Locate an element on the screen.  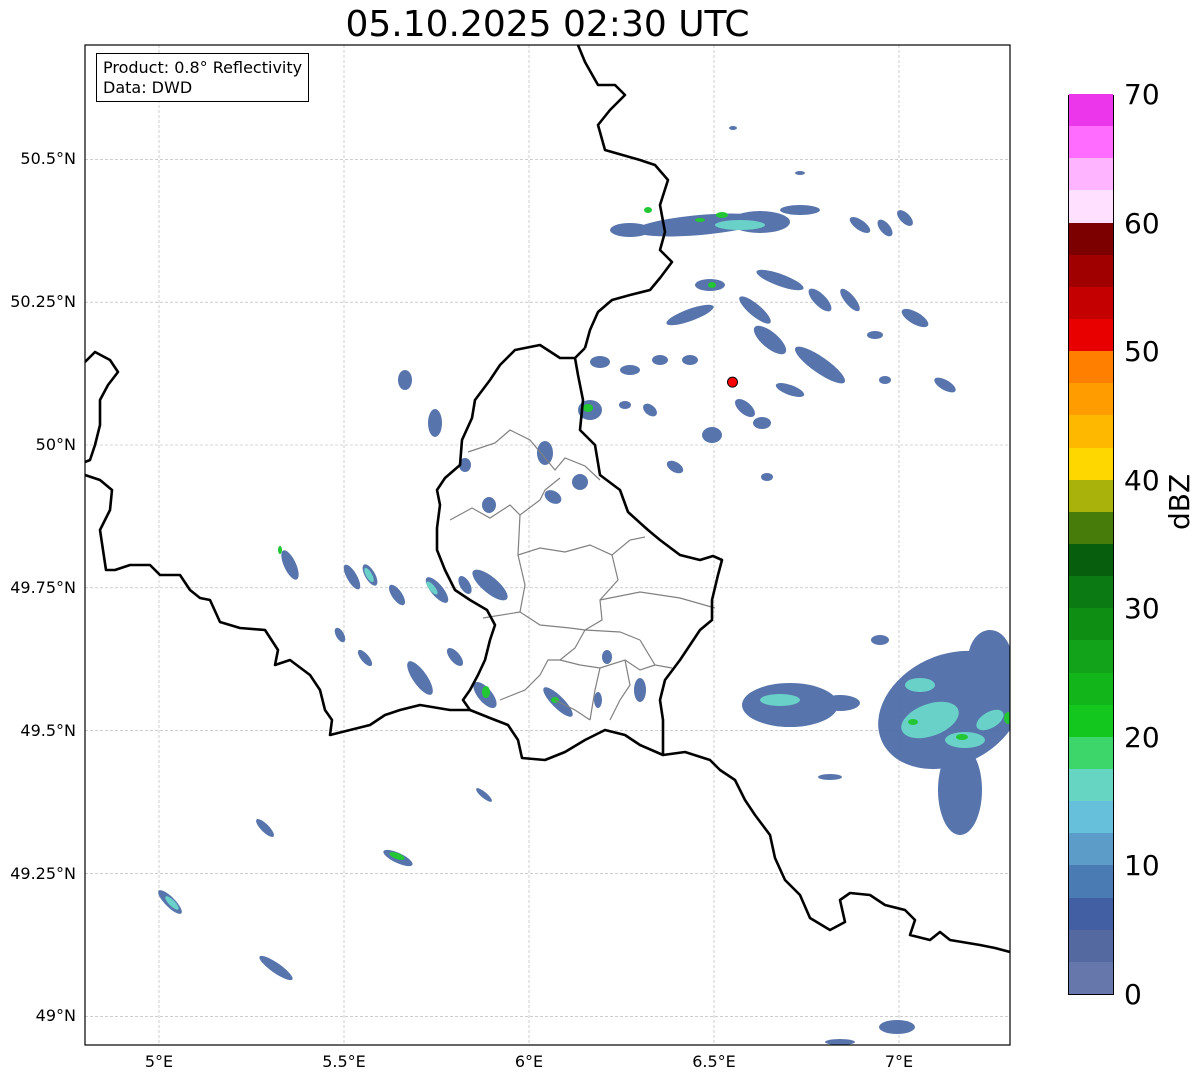
colorbar is located at coordinates (1091, 544).